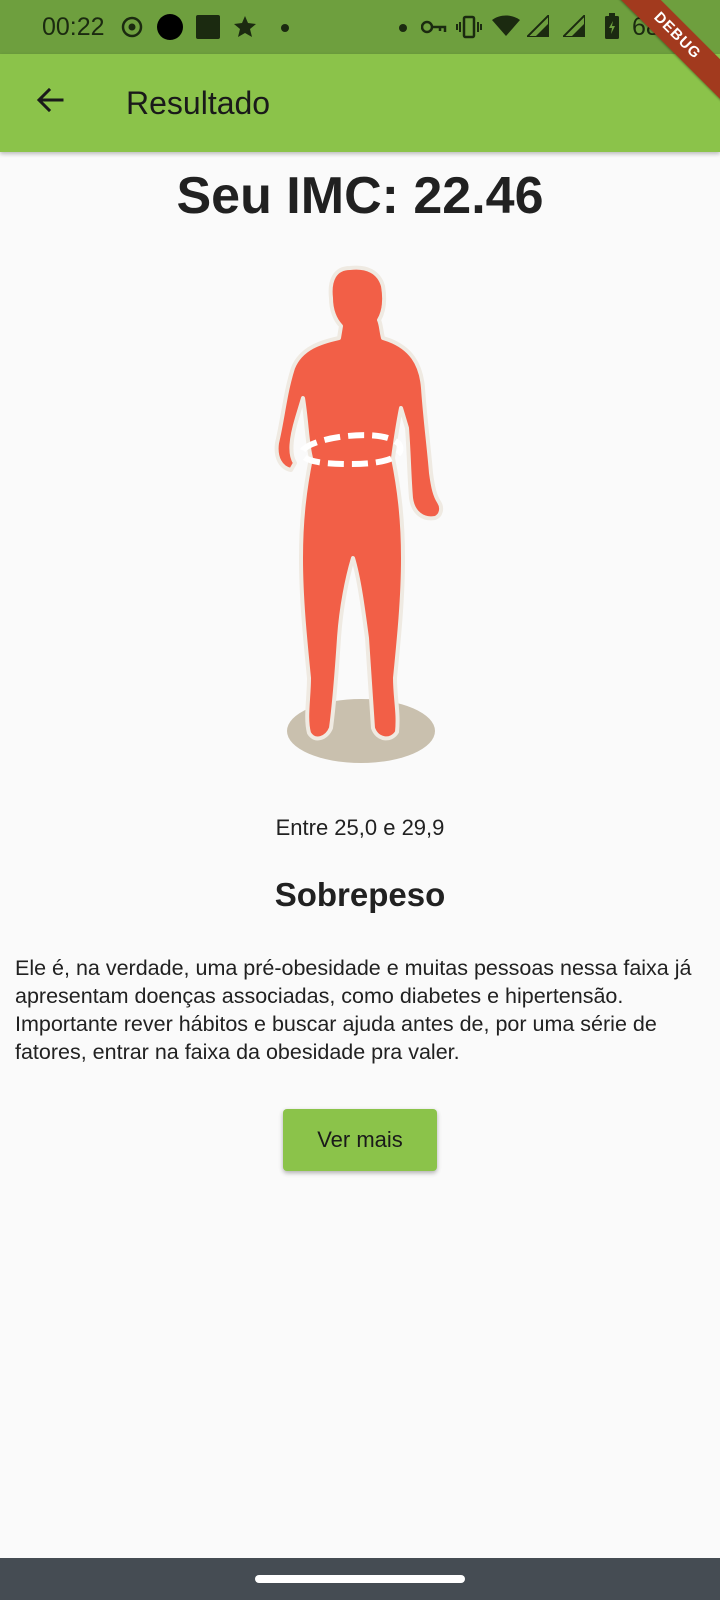 The height and width of the screenshot is (1600, 720). What do you see at coordinates (360, 827) in the screenshot?
I see `imc-range-text: Entre 25,0 e 29,9` at bounding box center [360, 827].